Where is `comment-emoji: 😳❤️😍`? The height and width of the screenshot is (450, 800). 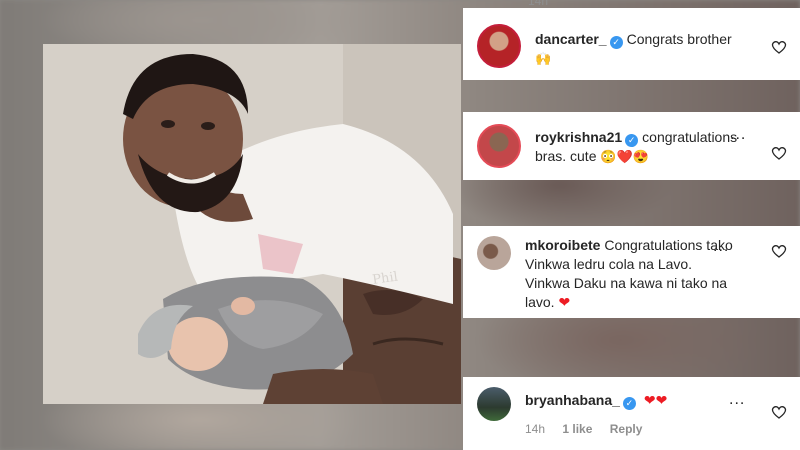
comment-emoji: 😳❤️😍 is located at coordinates (624, 156).